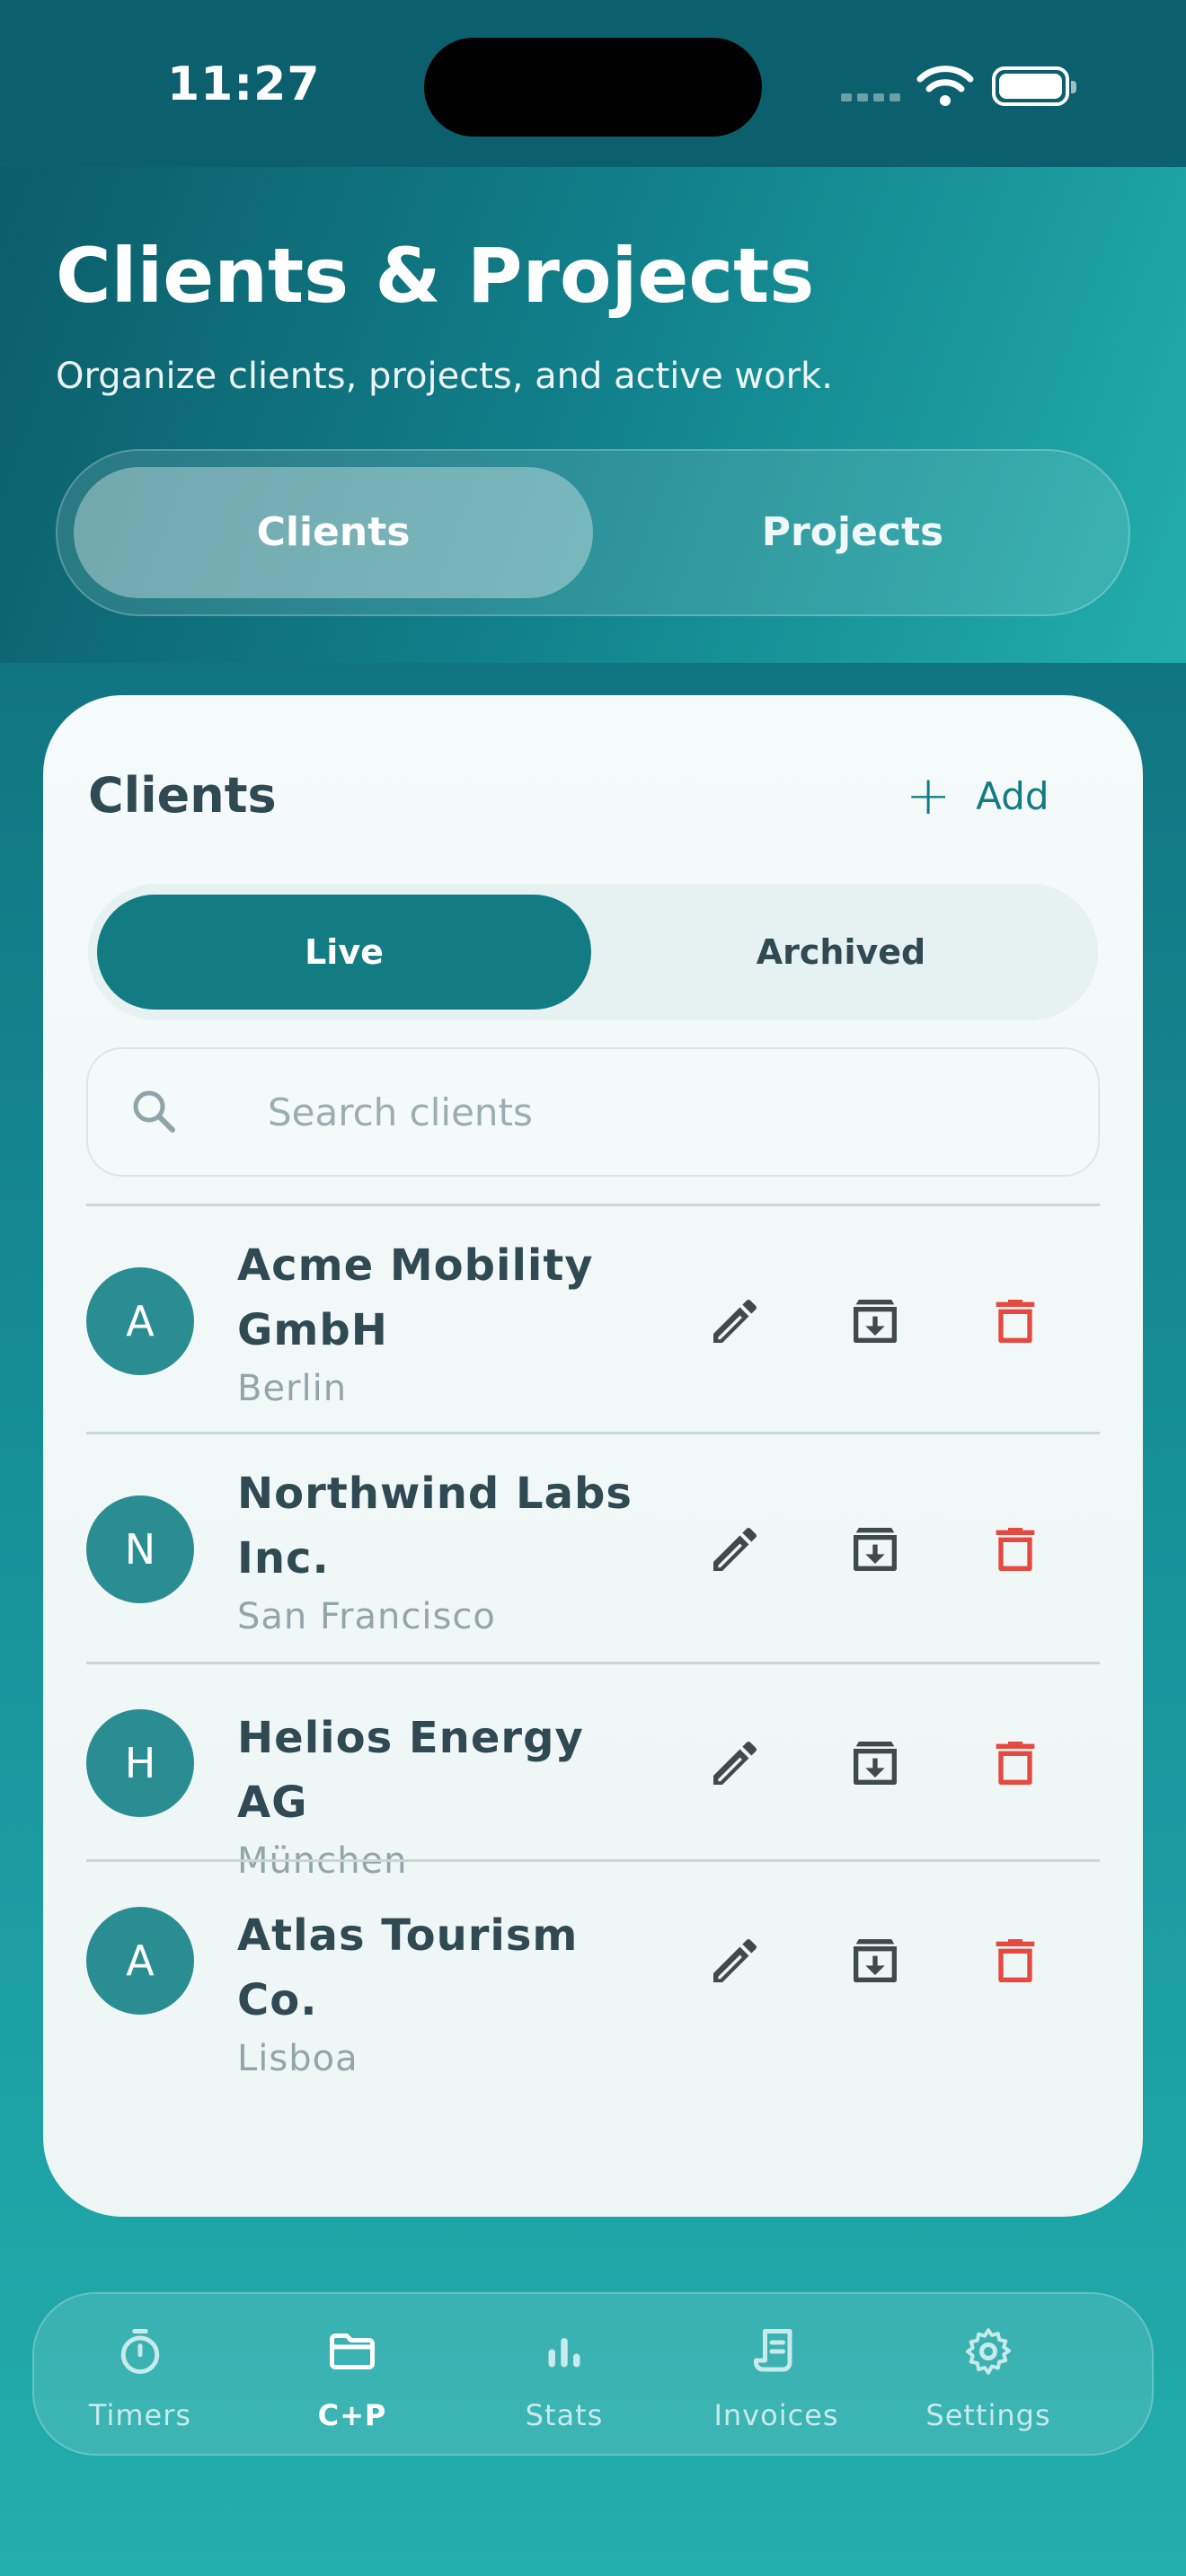  What do you see at coordinates (564, 2353) in the screenshot?
I see `bar-chart-icon` at bounding box center [564, 2353].